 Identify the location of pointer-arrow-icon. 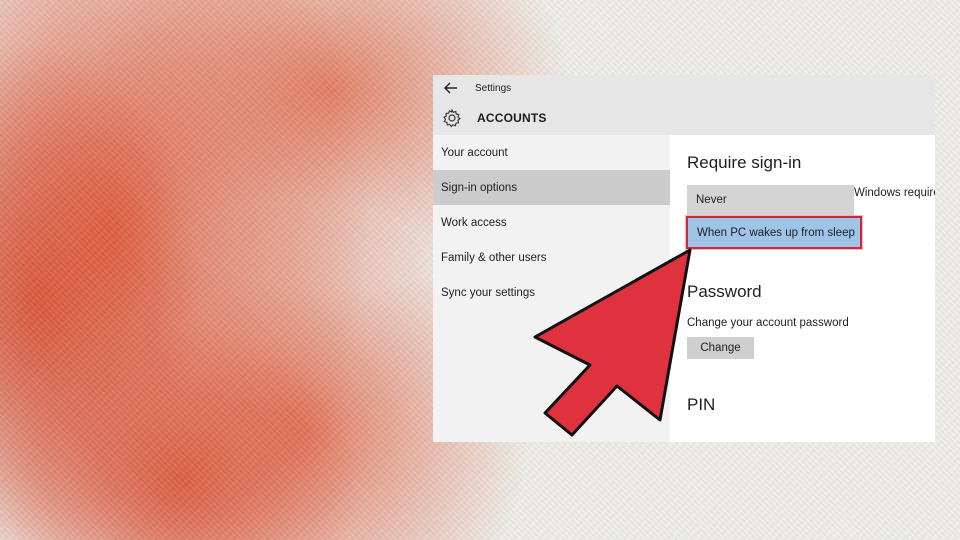
(612, 342).